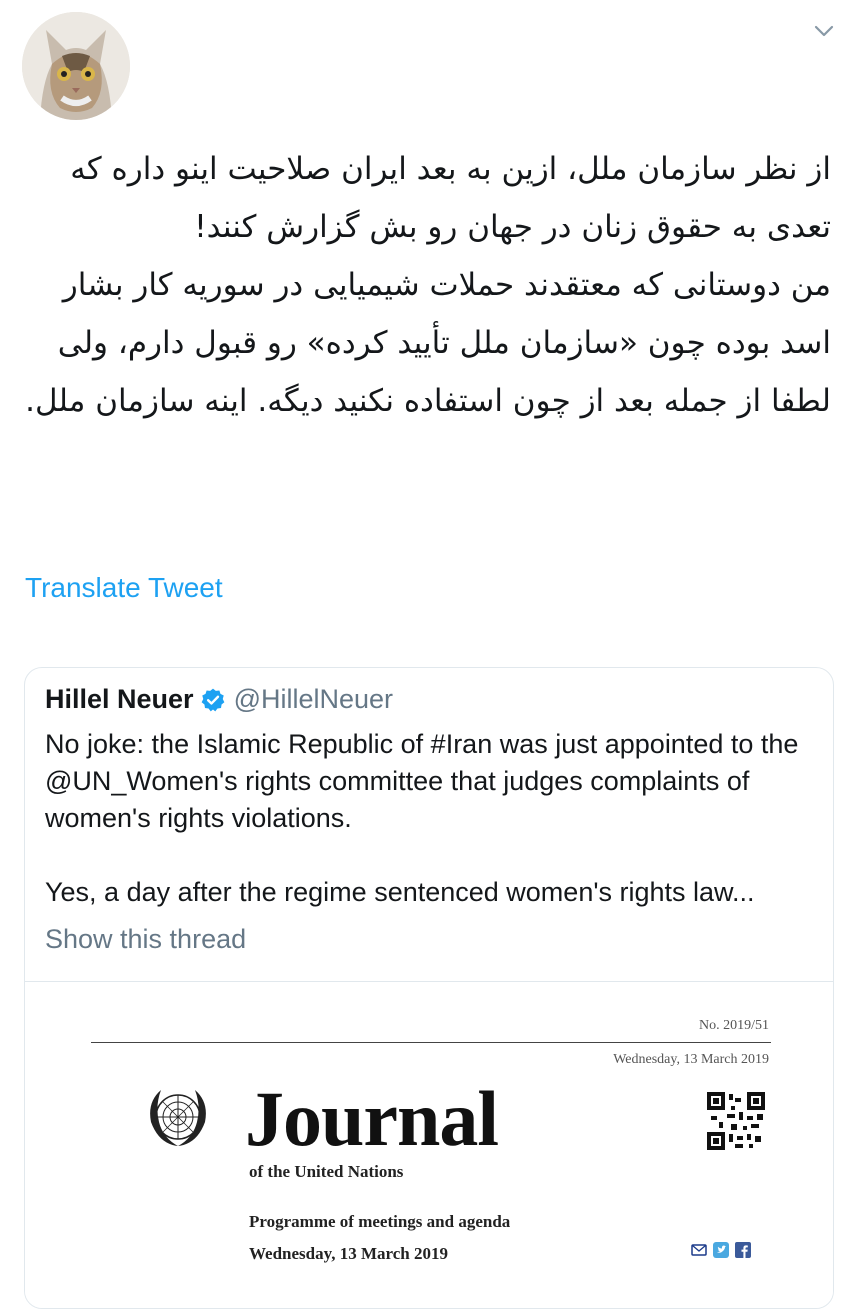 This screenshot has height=1309, width=857. I want to click on cat-avatar-image, so click(76, 66).